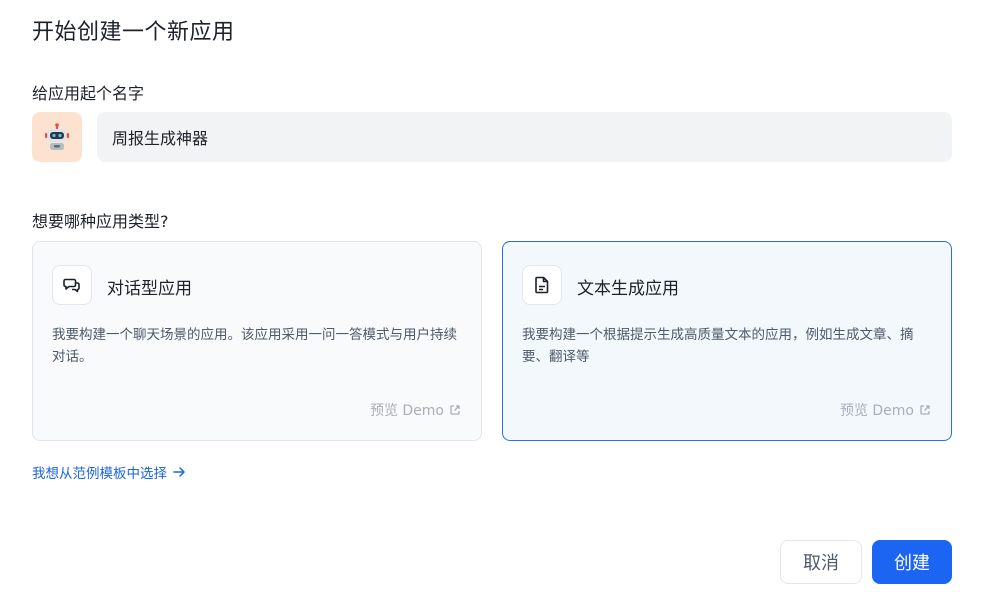 Image resolution: width=985 pixels, height=592 pixels. I want to click on card-description: 我要构建一个根据提示生成高质量文本的应用，例如生成文章、摘要、翻译等, so click(718, 346).